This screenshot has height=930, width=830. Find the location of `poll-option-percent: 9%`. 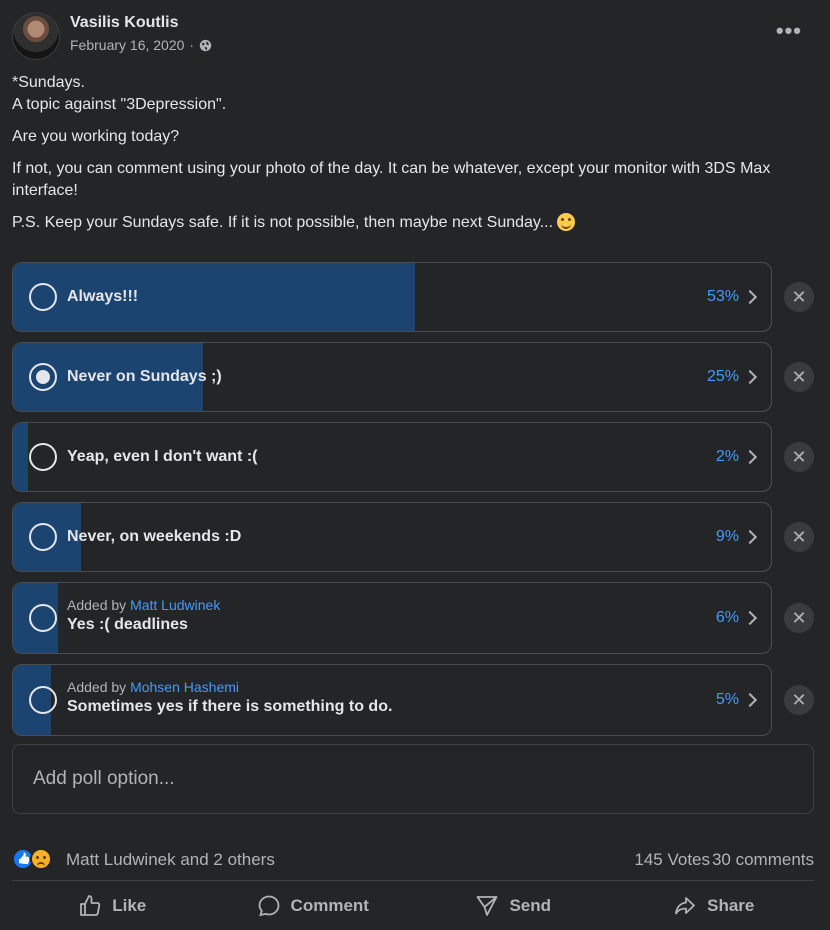

poll-option-percent: 9% is located at coordinates (737, 537).